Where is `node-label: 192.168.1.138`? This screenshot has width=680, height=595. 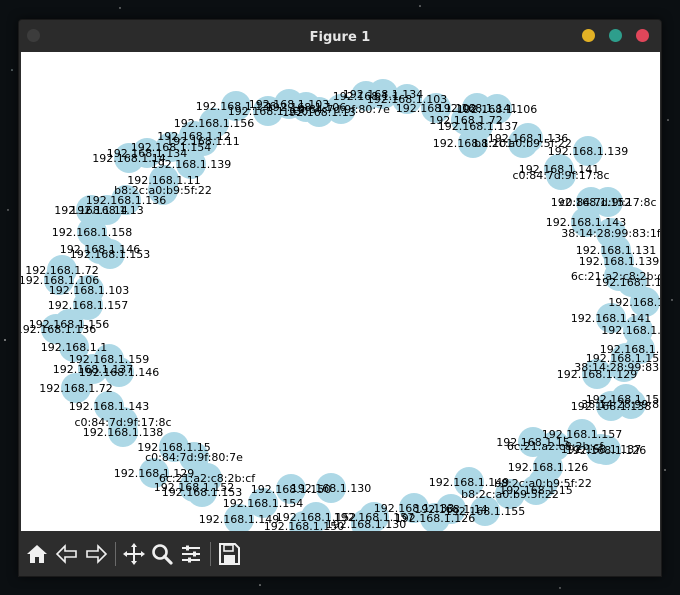 node-label: 192.168.1.138 is located at coordinates (123, 432).